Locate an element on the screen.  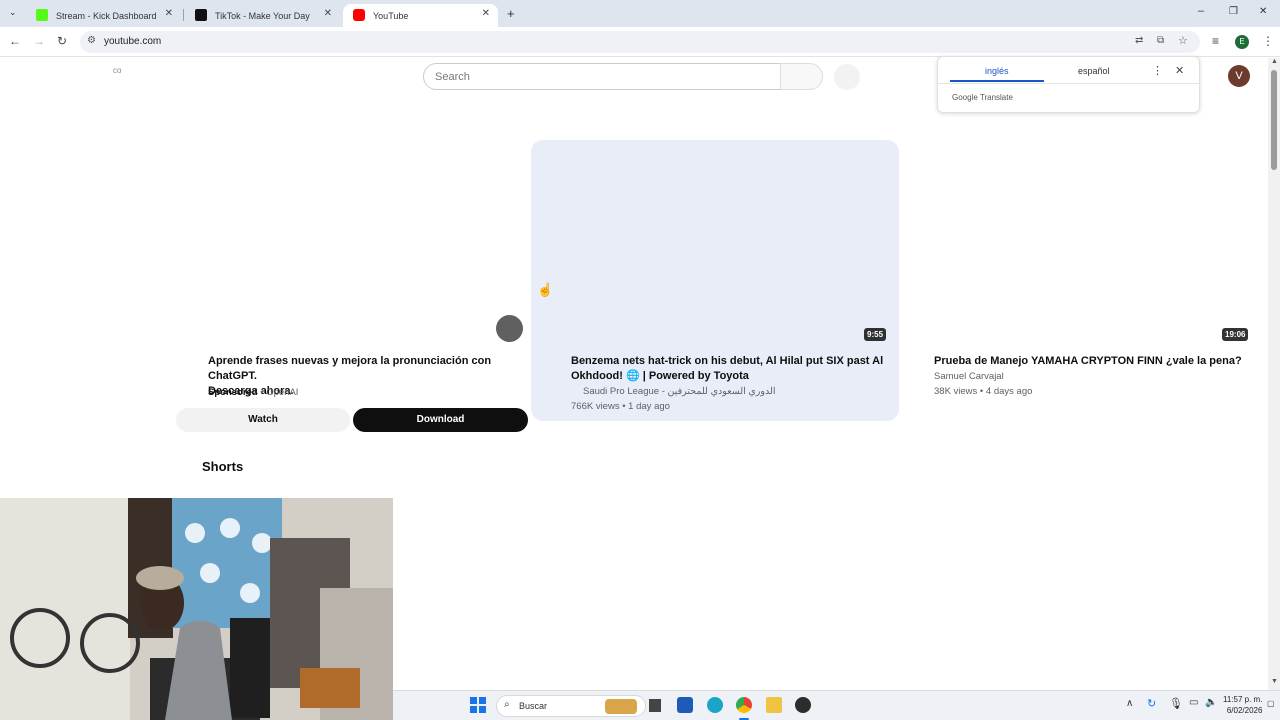
advertiser-name: OpenAI is located at coordinates (282, 392).